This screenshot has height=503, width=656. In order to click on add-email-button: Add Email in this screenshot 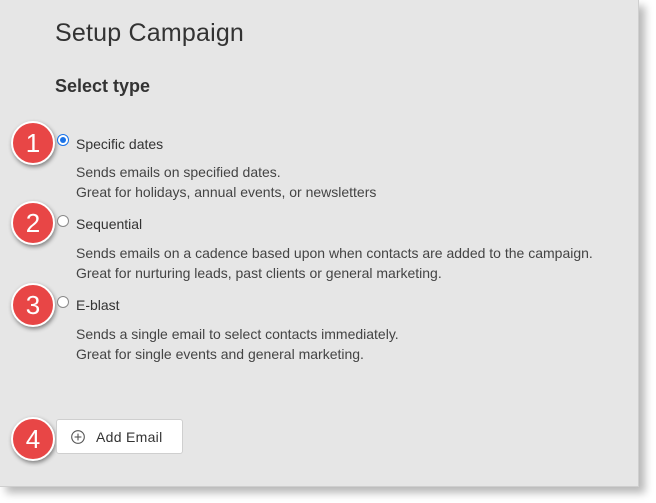, I will do `click(119, 436)`.